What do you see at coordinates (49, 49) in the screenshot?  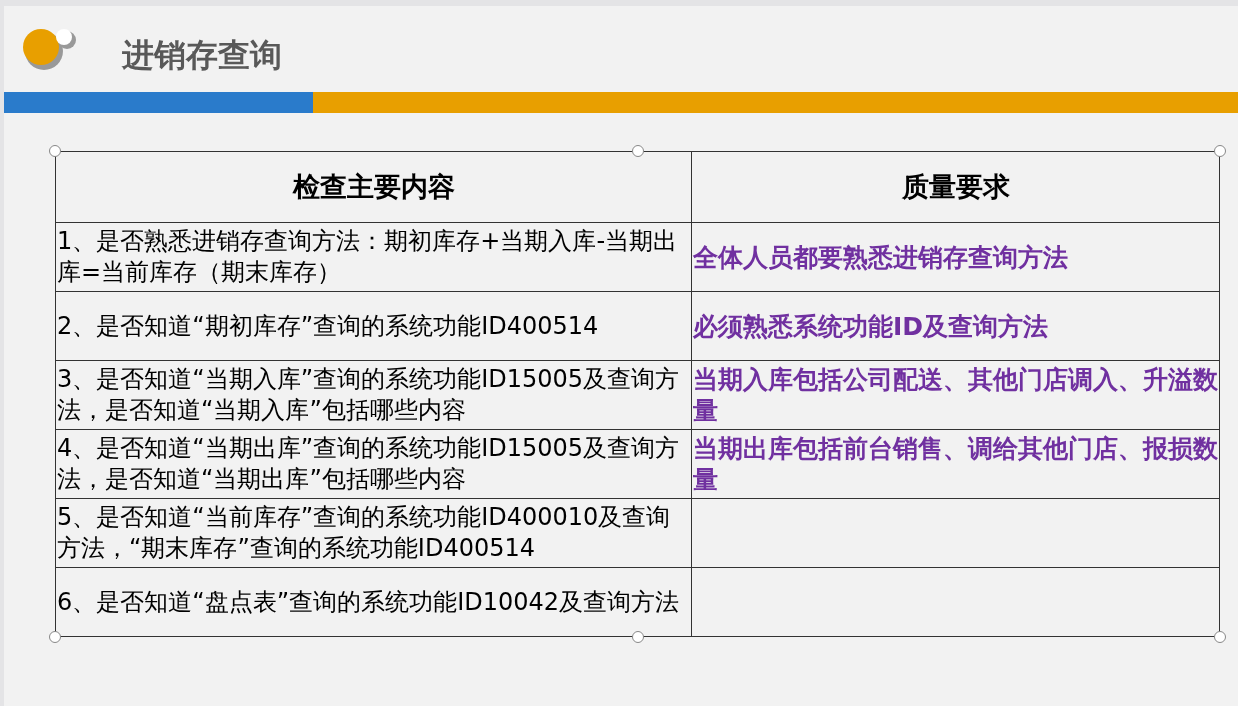 I see `circles-logo-icon` at bounding box center [49, 49].